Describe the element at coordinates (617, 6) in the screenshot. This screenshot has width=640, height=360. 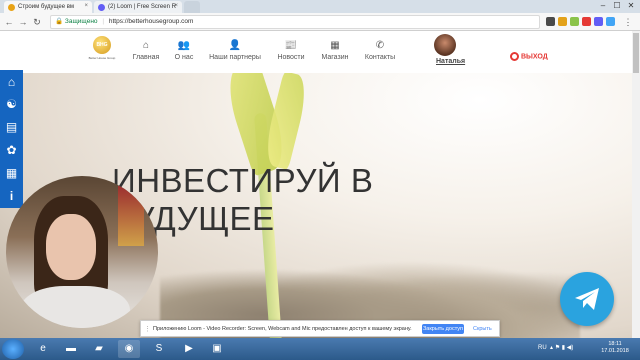
I see `maximize-button: ☐` at that location.